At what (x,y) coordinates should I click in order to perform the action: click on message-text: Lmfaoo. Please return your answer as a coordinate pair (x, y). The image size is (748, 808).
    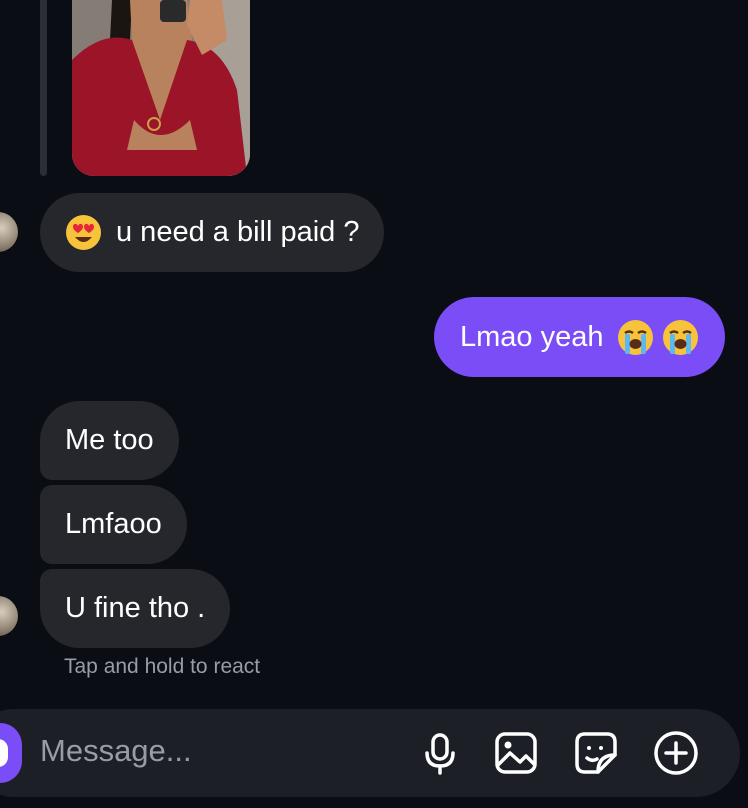
    Looking at the image, I should click on (113, 524).